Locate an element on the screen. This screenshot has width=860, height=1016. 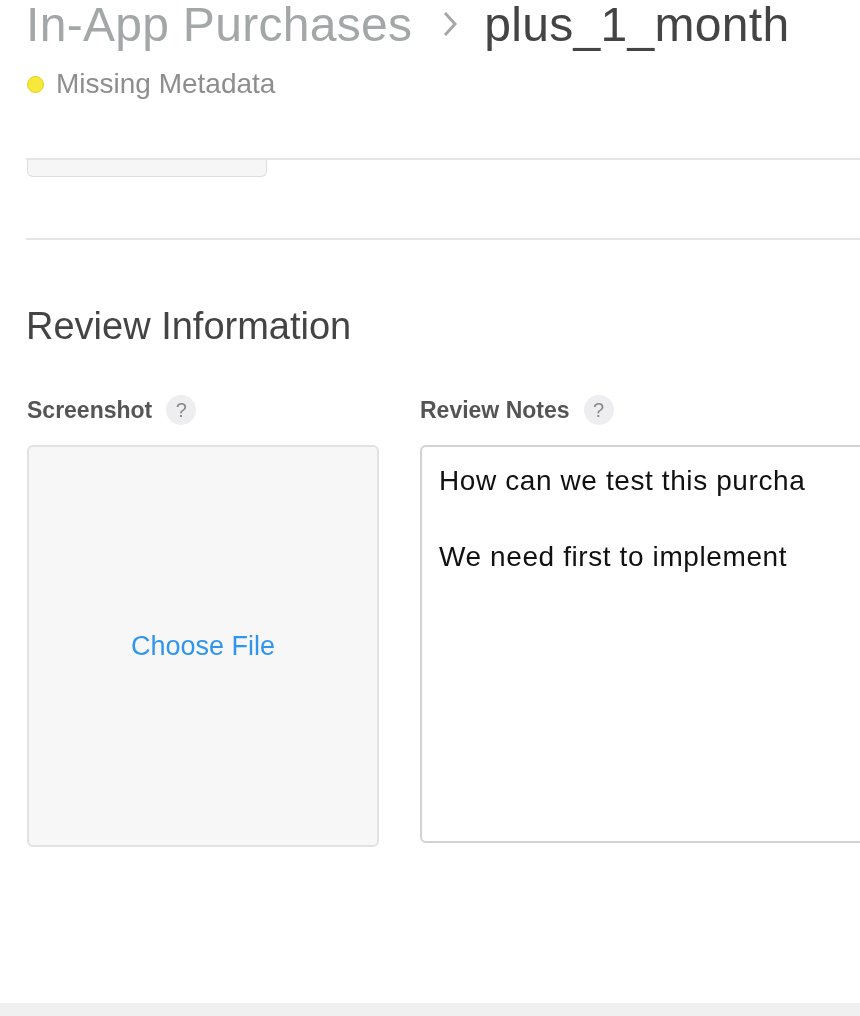
section-title: Review Information is located at coordinates (189, 326).